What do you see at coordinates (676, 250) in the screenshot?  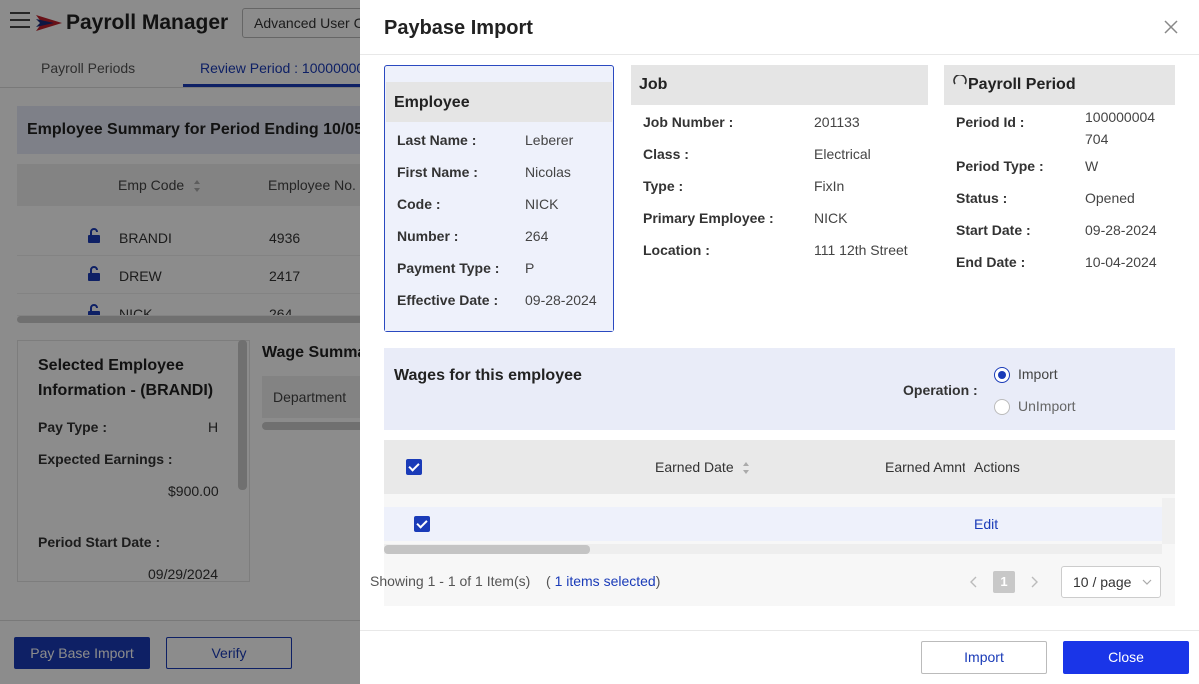 I see `location-label: Location :` at bounding box center [676, 250].